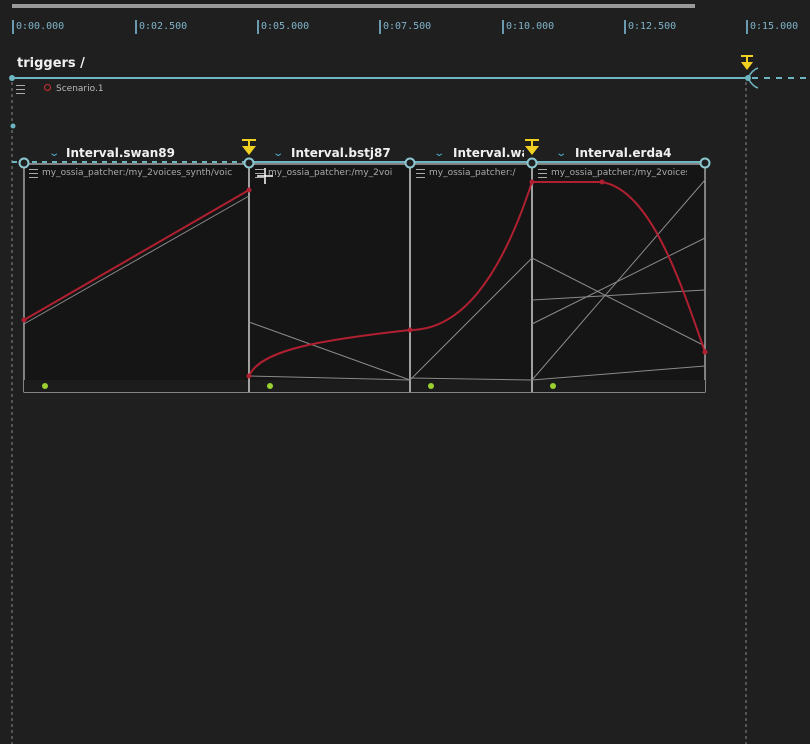 This screenshot has height=744, width=810. I want to click on process-name: my_ossia_patcher:/my_2voi, so click(330, 173).